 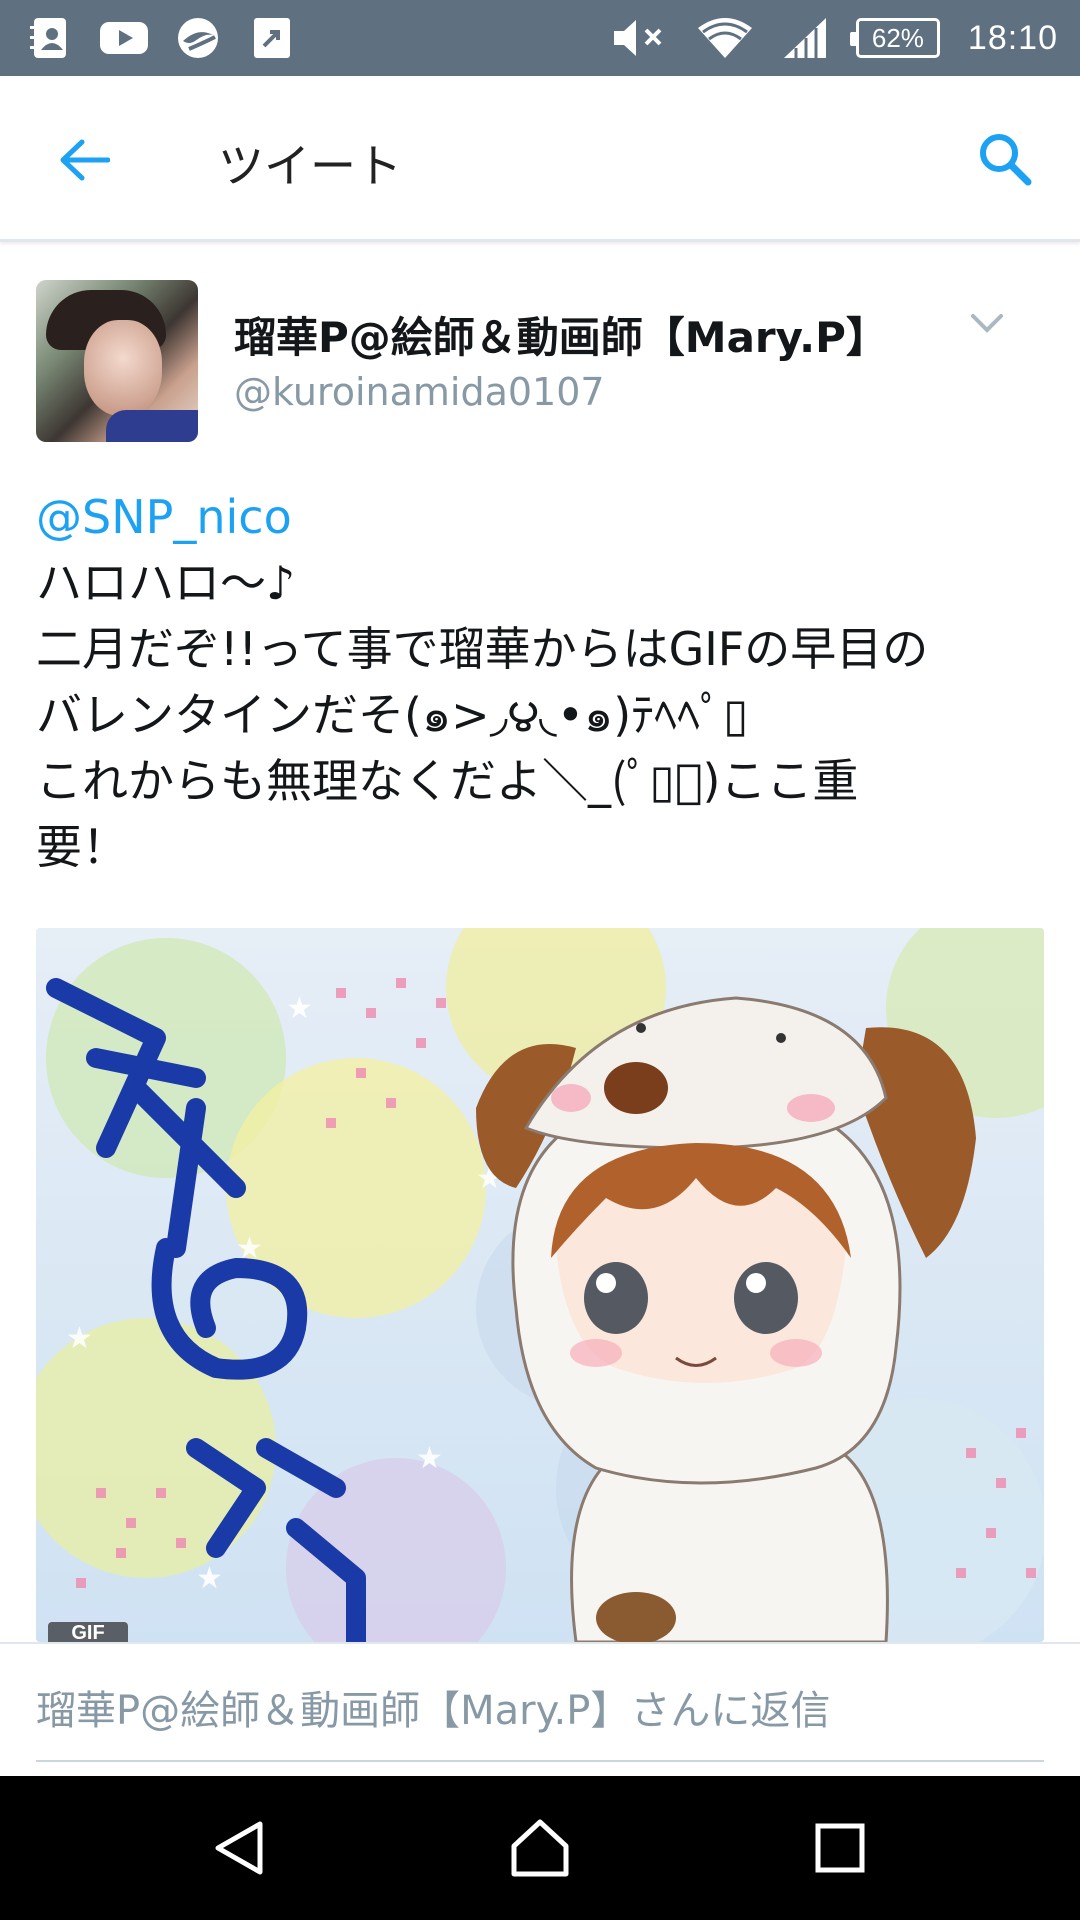 I want to click on home-icon, so click(x=540, y=1848).